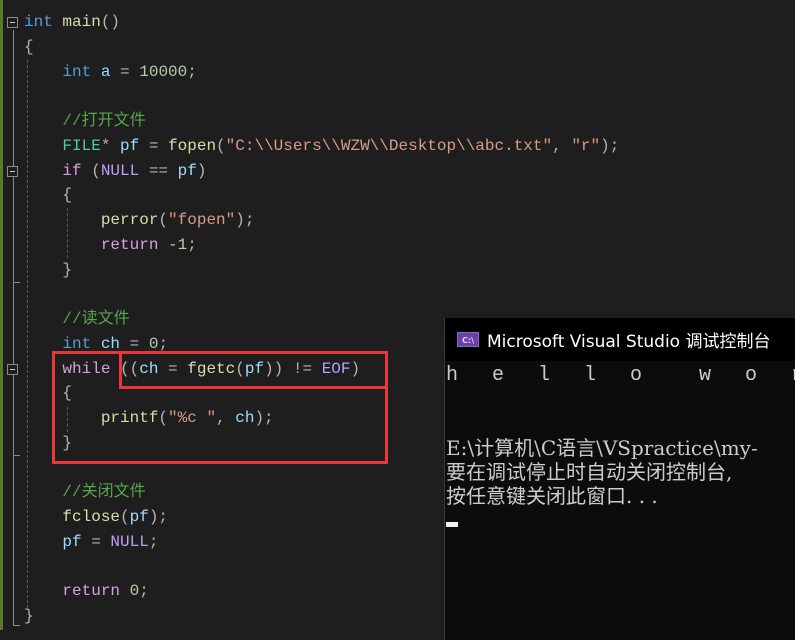 The height and width of the screenshot is (640, 795). I want to click on code-token: fclose, so click(91, 517).